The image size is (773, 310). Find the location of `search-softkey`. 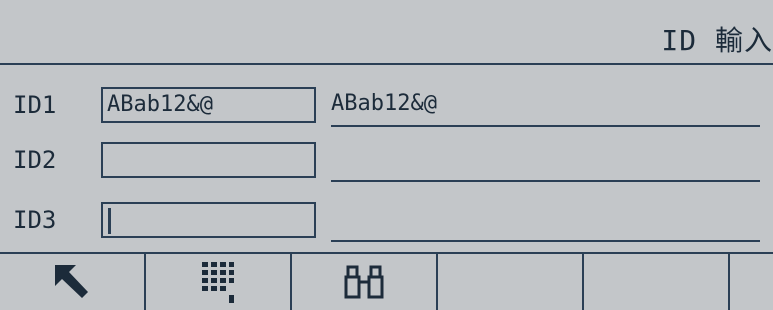

search-softkey is located at coordinates (365, 282).